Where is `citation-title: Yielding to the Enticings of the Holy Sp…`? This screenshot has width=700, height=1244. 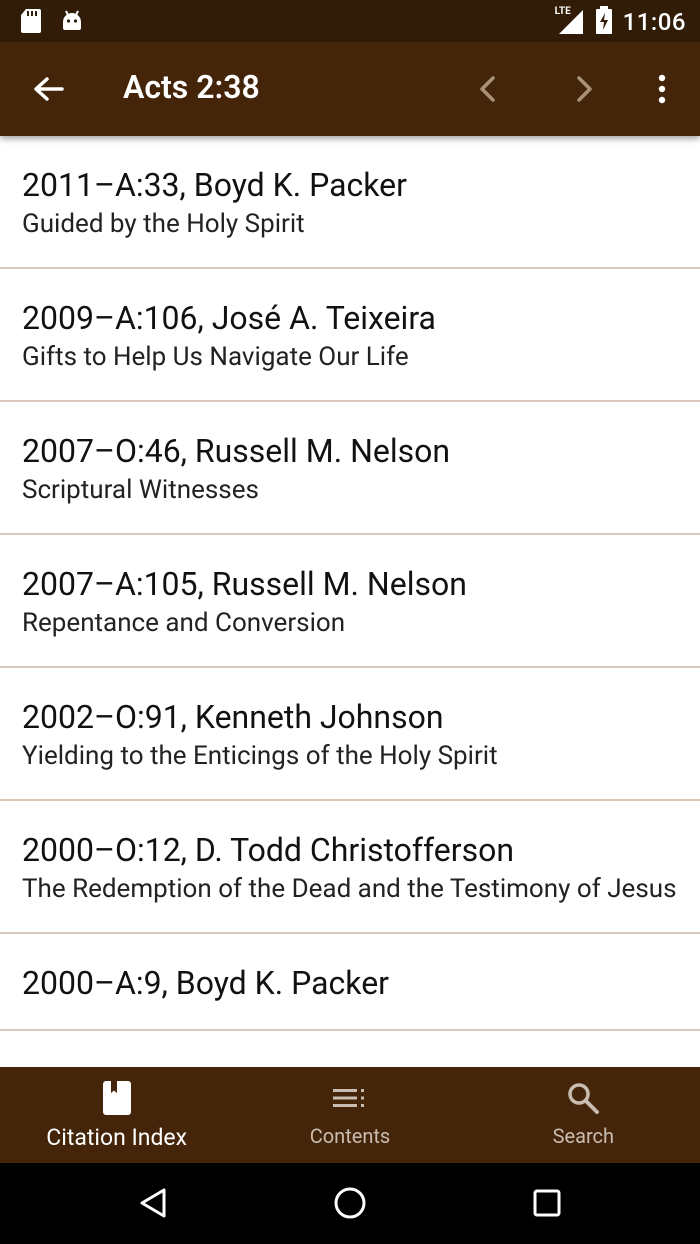 citation-title: Yielding to the Enticings of the Holy Sp… is located at coordinates (260, 756).